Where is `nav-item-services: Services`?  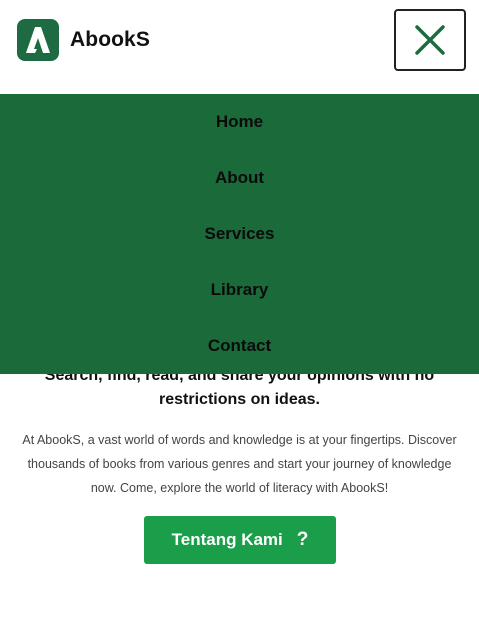
nav-item-services: Services is located at coordinates (239, 234).